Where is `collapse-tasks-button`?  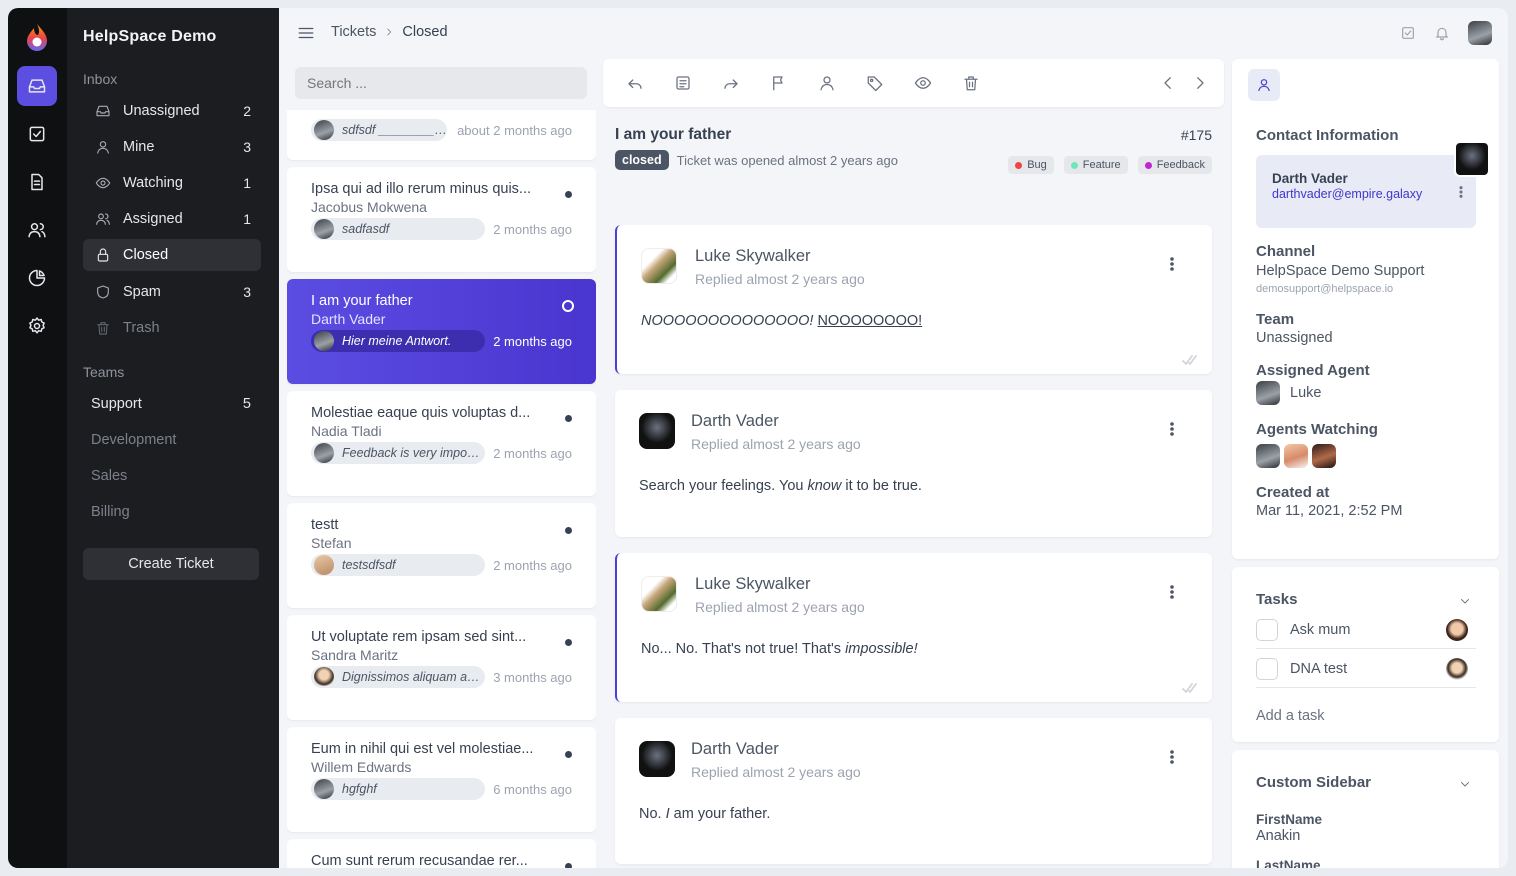 collapse-tasks-button is located at coordinates (1465, 600).